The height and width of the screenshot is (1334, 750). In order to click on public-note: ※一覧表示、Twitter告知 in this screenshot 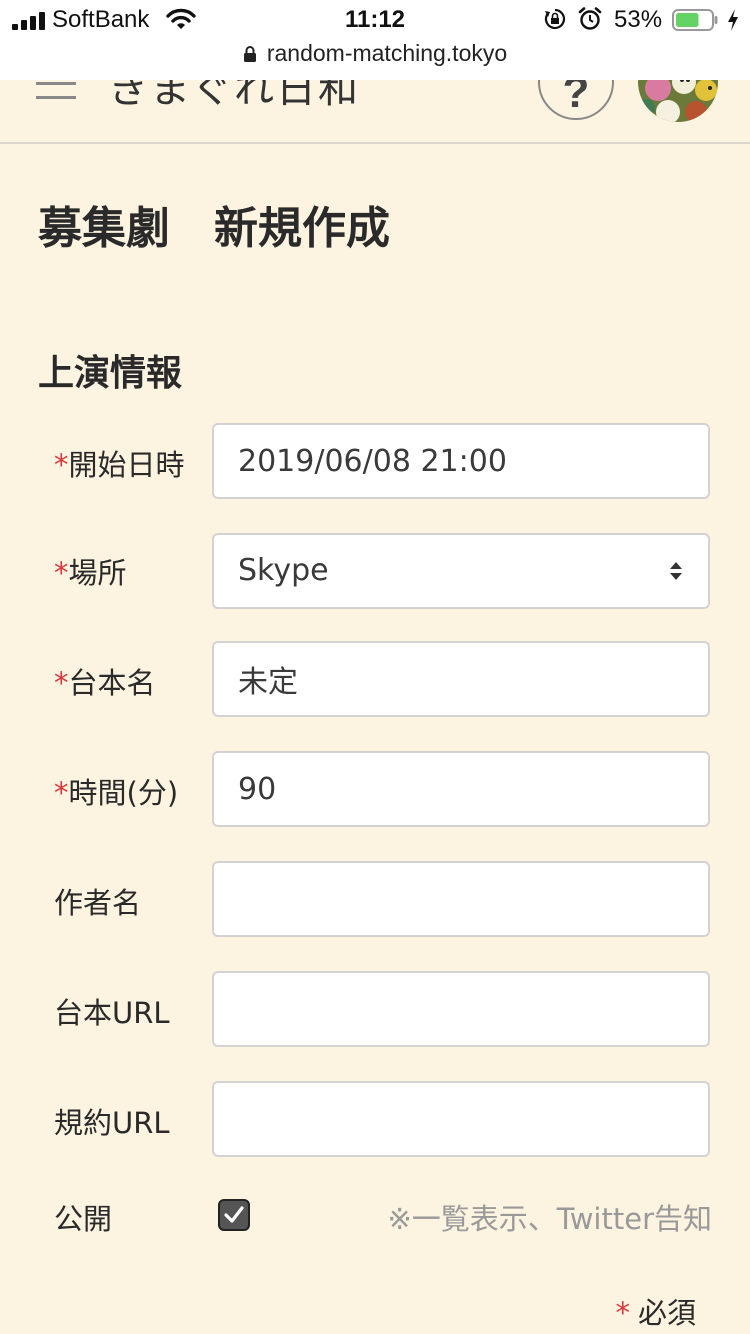, I will do `click(550, 1219)`.